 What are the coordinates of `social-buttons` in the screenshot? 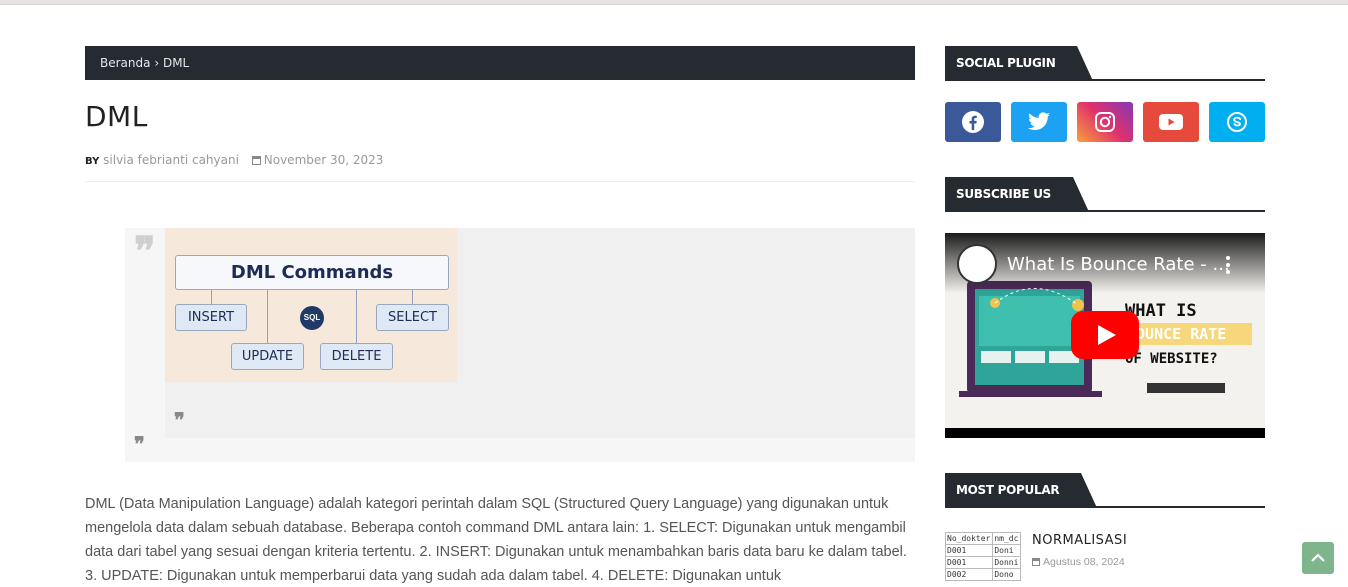 It's located at (1105, 122).